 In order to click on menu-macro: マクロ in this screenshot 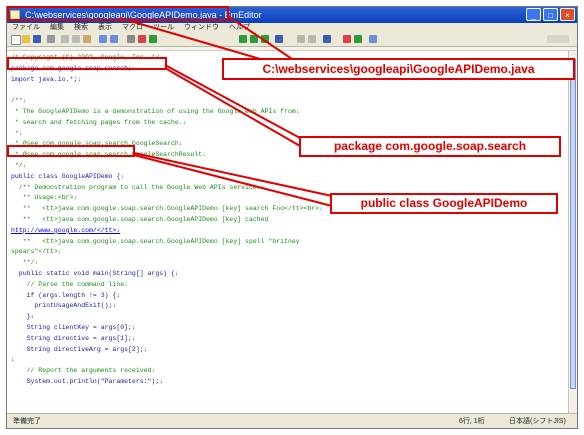, I will do `click(132, 28)`.